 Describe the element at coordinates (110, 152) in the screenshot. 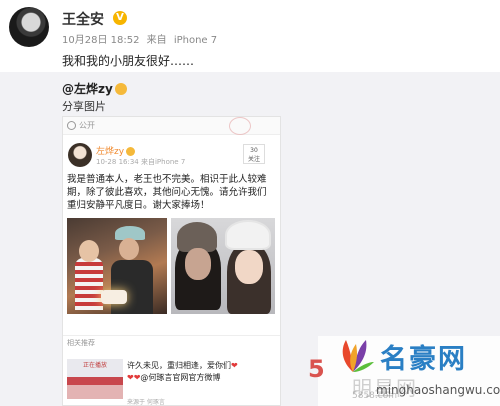

I see `inner-author-name: 左烨zy` at that location.